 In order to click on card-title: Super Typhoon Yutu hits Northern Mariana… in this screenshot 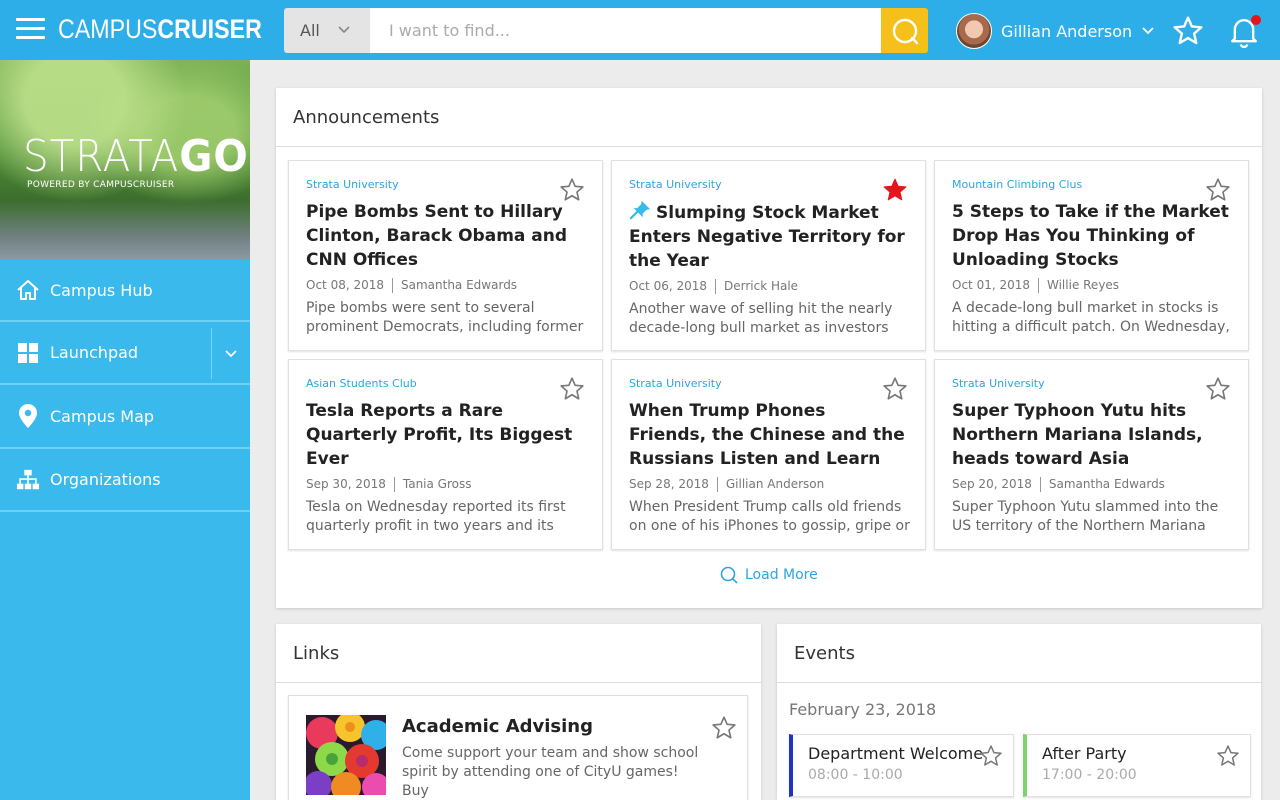, I will do `click(1091, 435)`.